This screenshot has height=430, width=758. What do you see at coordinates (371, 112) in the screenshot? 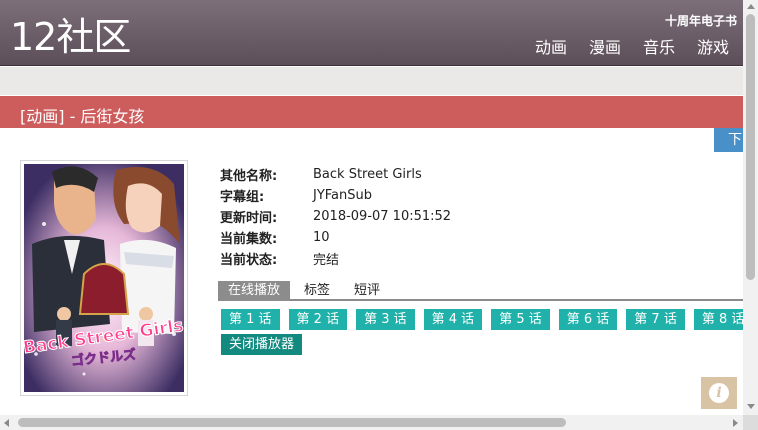
I see `page-title-bar: [动画] - 后街女孩` at bounding box center [371, 112].